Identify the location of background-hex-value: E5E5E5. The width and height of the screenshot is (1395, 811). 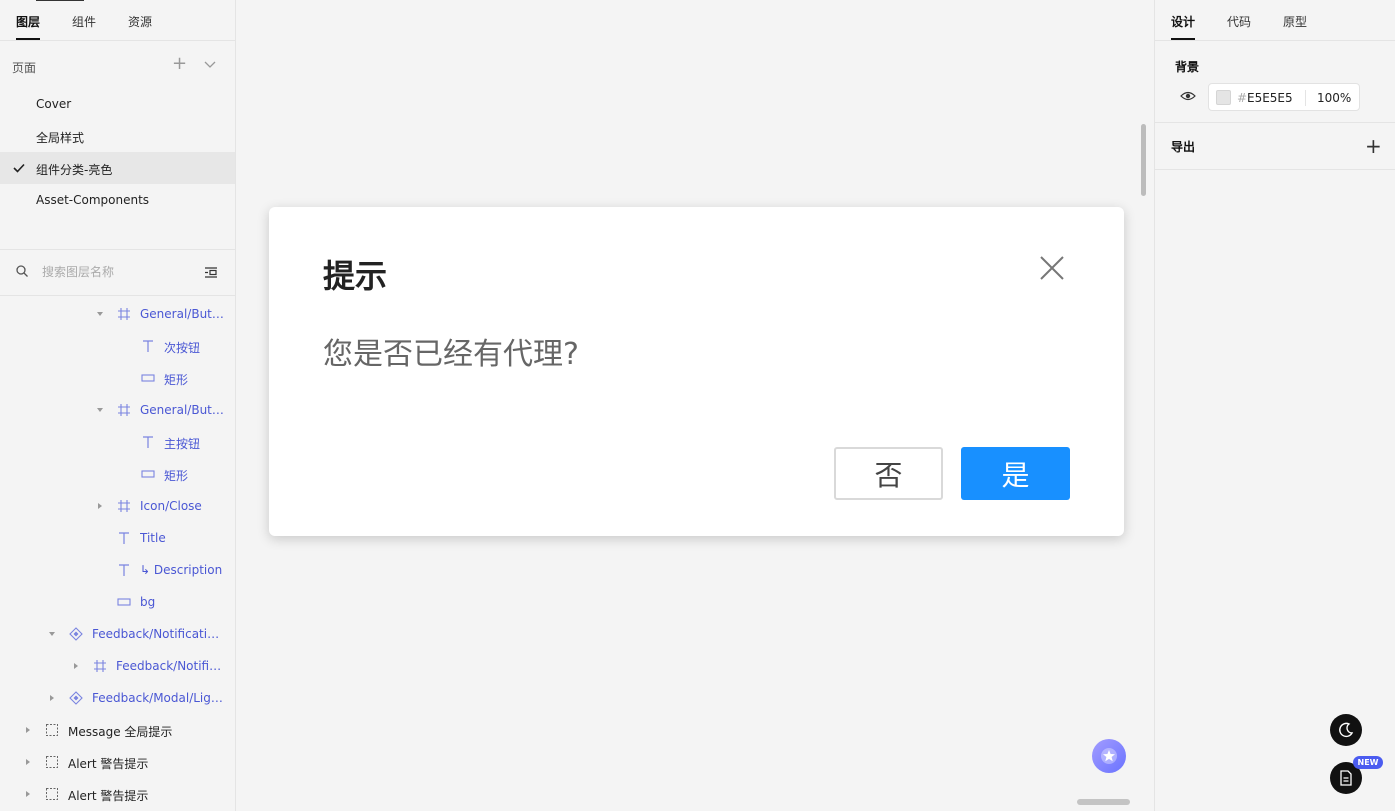
(1270, 98).